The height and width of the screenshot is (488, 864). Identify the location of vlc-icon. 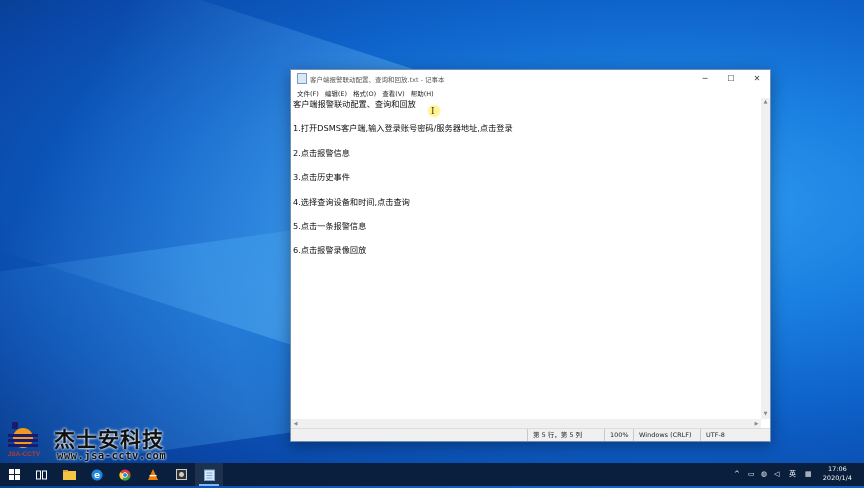
(153, 474).